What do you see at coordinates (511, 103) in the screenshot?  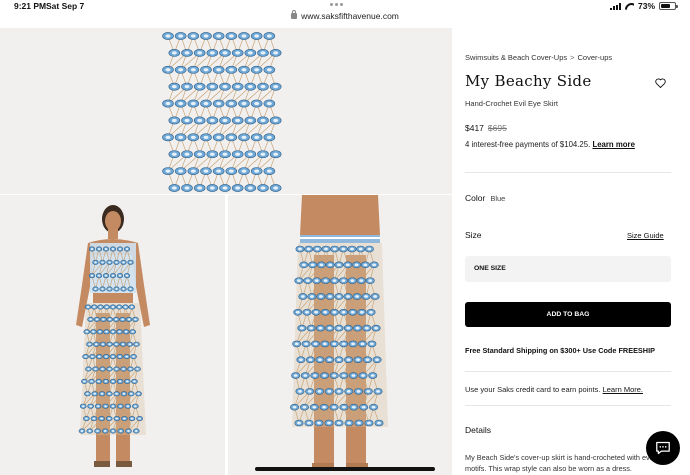 I see `product-subtitle: Hand-Crochet Evil Eye Skirt` at bounding box center [511, 103].